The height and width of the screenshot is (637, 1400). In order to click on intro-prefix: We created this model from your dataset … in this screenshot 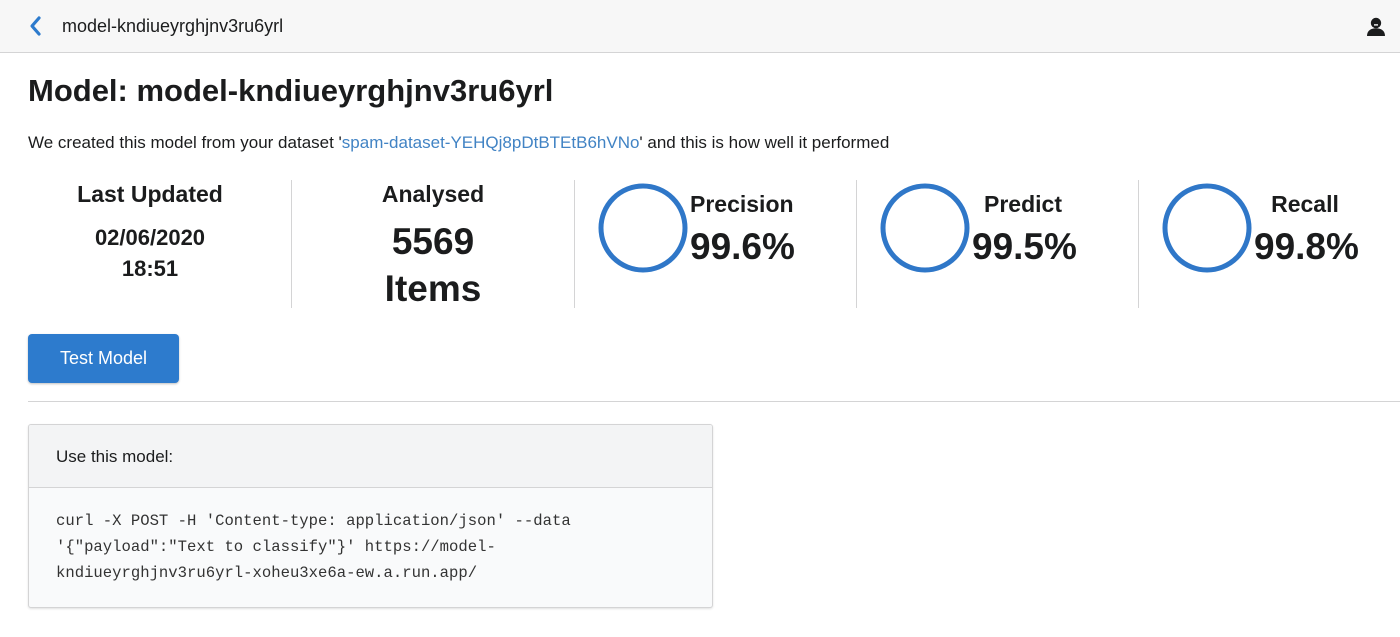, I will do `click(185, 142)`.